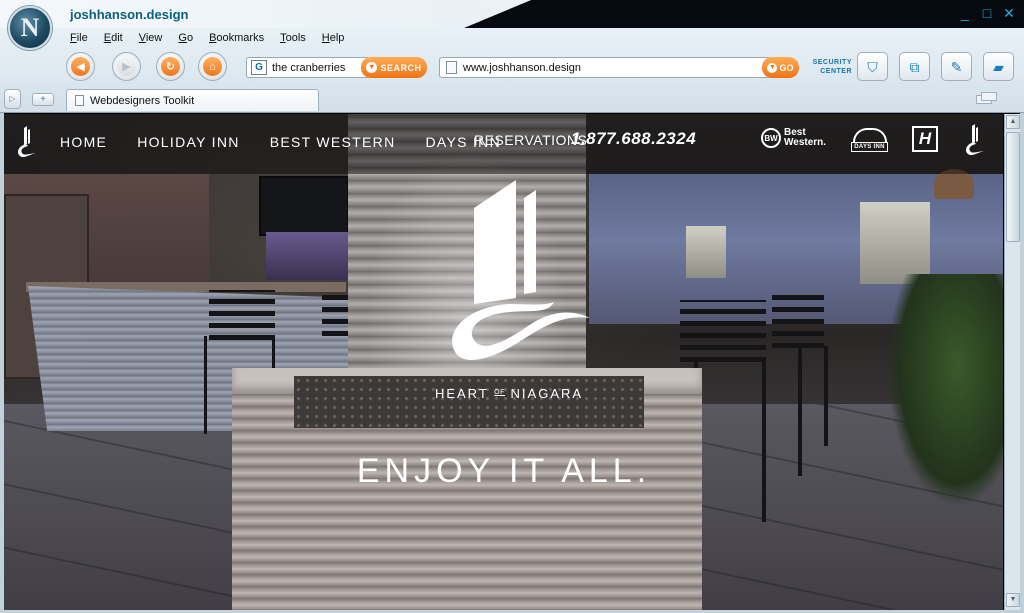 Image resolution: width=1024 pixels, height=613 pixels. What do you see at coordinates (1009, 13) in the screenshot?
I see `close-icon: ✕` at bounding box center [1009, 13].